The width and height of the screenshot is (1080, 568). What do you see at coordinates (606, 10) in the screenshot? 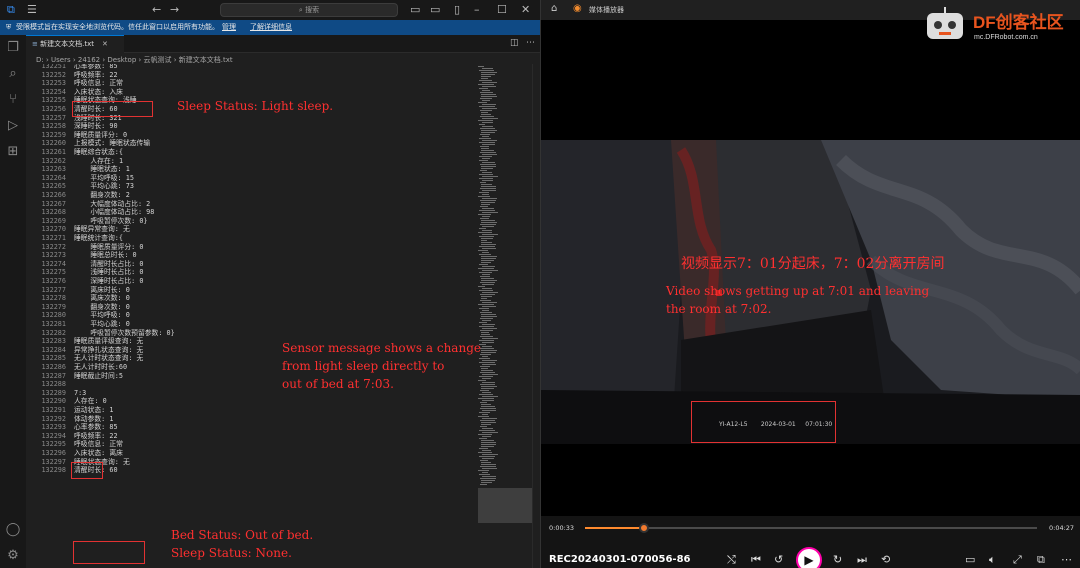
I see `player-title: 媒体播放器` at bounding box center [606, 10].